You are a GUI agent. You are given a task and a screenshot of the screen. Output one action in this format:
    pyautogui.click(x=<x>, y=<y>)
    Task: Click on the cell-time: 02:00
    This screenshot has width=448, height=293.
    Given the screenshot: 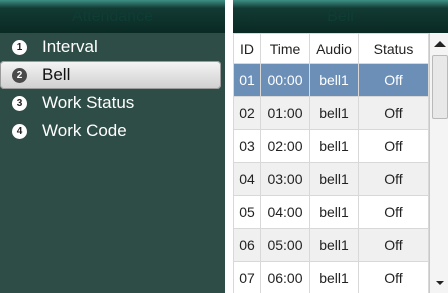 What is the action you would take?
    pyautogui.click(x=285, y=146)
    